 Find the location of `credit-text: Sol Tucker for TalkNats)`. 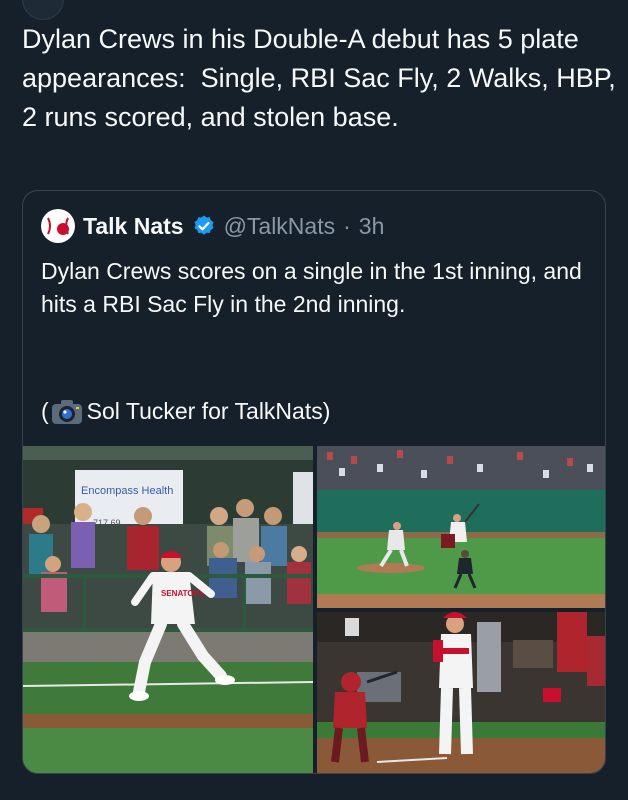

credit-text: Sol Tucker for TalkNats) is located at coordinates (208, 411).